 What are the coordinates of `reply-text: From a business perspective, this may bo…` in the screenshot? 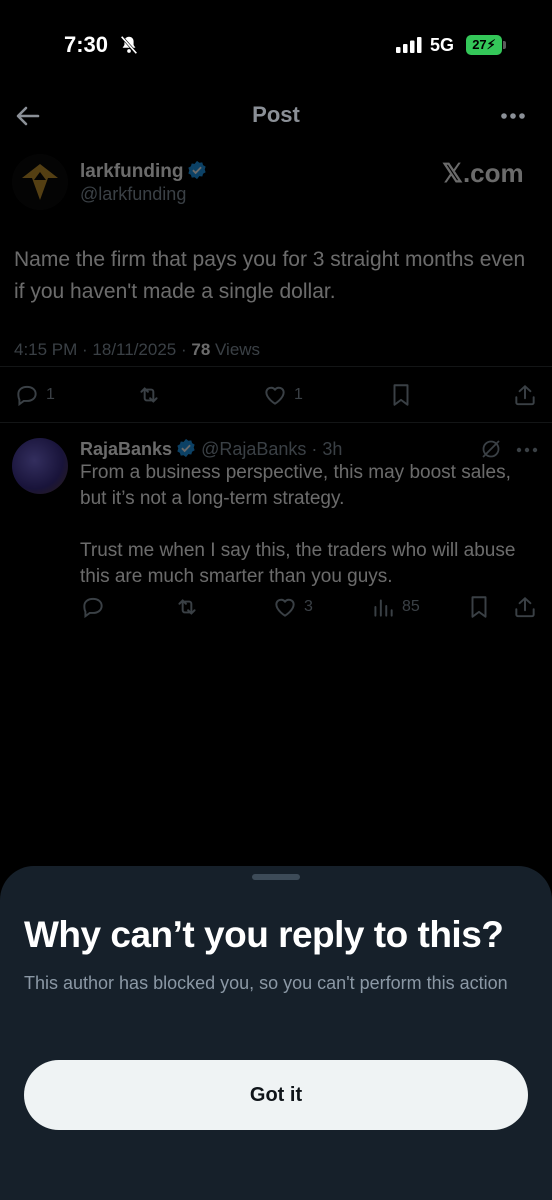 It's located at (310, 525).